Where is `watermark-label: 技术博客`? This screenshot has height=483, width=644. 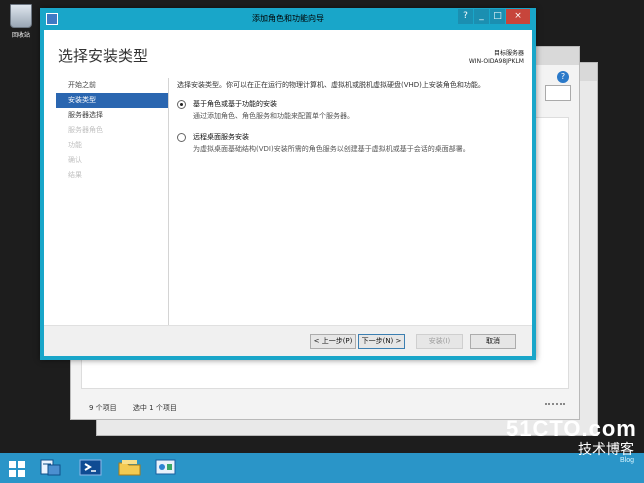 watermark-label: 技术博客 is located at coordinates (606, 449).